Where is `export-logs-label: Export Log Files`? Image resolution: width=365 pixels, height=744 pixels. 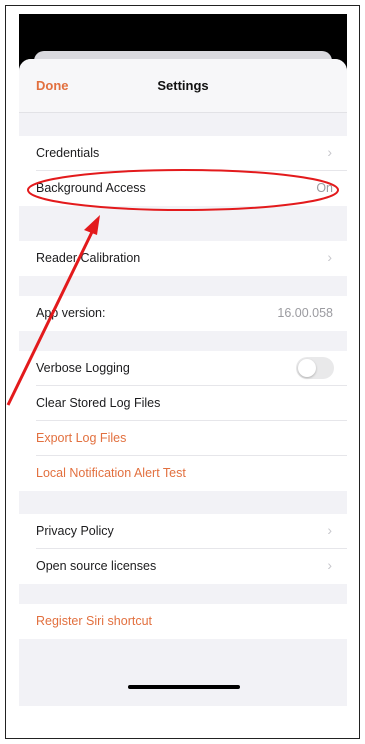
export-logs-label: Export Log Files is located at coordinates (81, 438).